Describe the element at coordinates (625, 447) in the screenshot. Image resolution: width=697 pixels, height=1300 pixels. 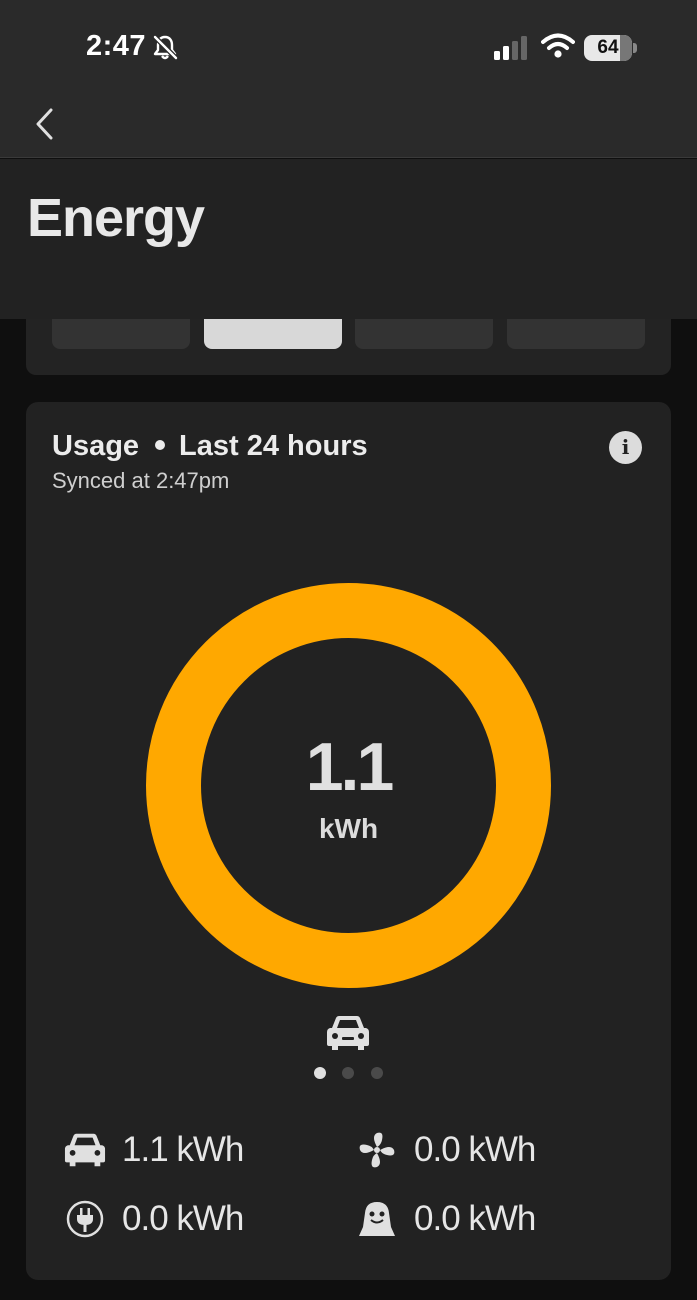
I see `info-icon: i` at that location.